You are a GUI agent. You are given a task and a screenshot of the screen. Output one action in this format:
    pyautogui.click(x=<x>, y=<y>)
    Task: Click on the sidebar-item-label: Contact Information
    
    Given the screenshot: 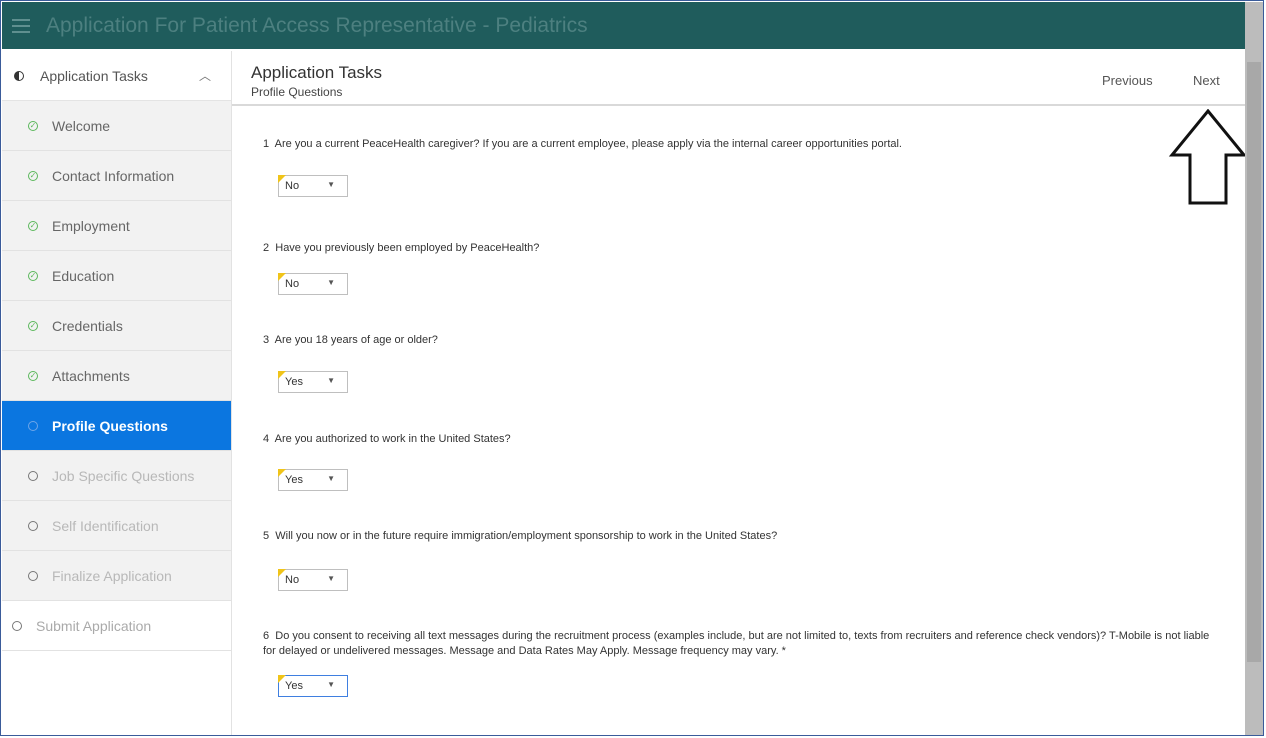 What is the action you would take?
    pyautogui.click(x=113, y=175)
    